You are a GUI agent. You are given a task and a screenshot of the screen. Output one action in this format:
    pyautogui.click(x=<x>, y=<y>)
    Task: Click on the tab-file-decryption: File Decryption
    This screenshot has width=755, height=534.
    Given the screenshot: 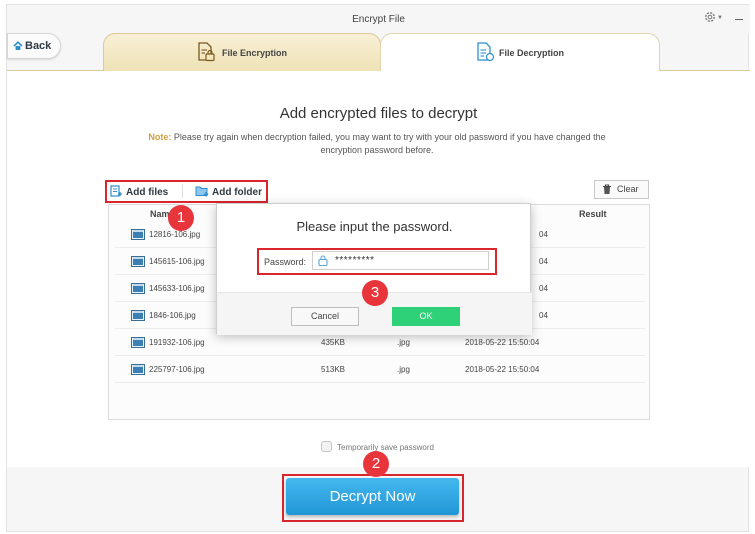 What is the action you would take?
    pyautogui.click(x=520, y=52)
    